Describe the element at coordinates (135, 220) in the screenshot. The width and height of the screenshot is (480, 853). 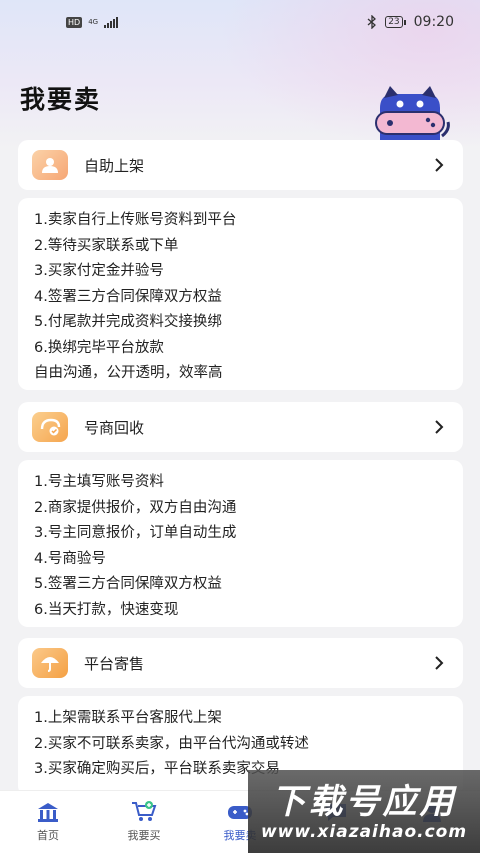
I see `step-text: 1.卖家自行上传账号资料到平台` at that location.